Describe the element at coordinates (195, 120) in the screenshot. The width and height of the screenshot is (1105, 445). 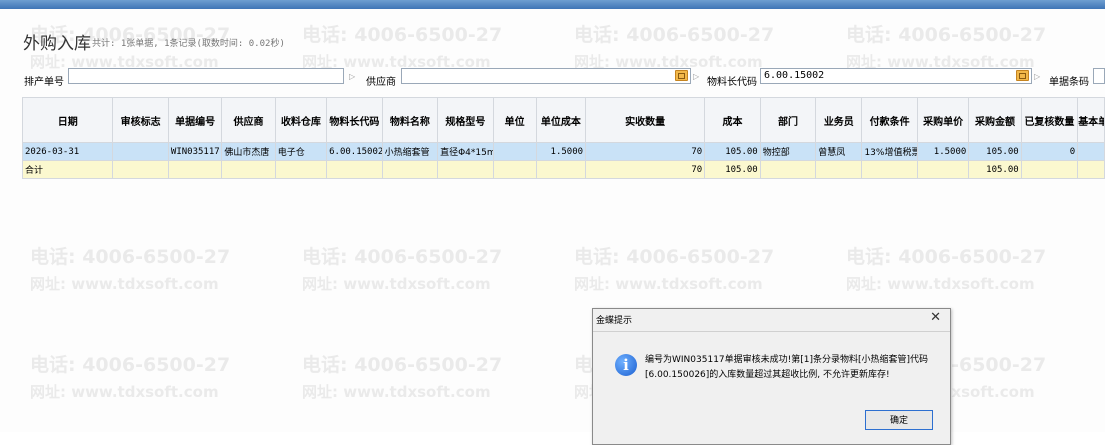
I see `column-header: 单据编号` at that location.